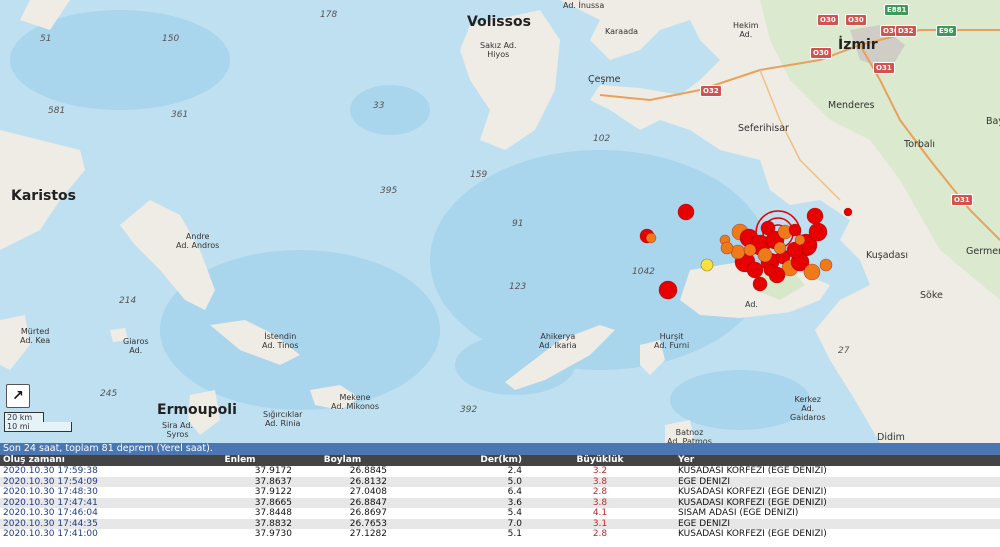  I want to click on depth-label: 102, so click(602, 139).